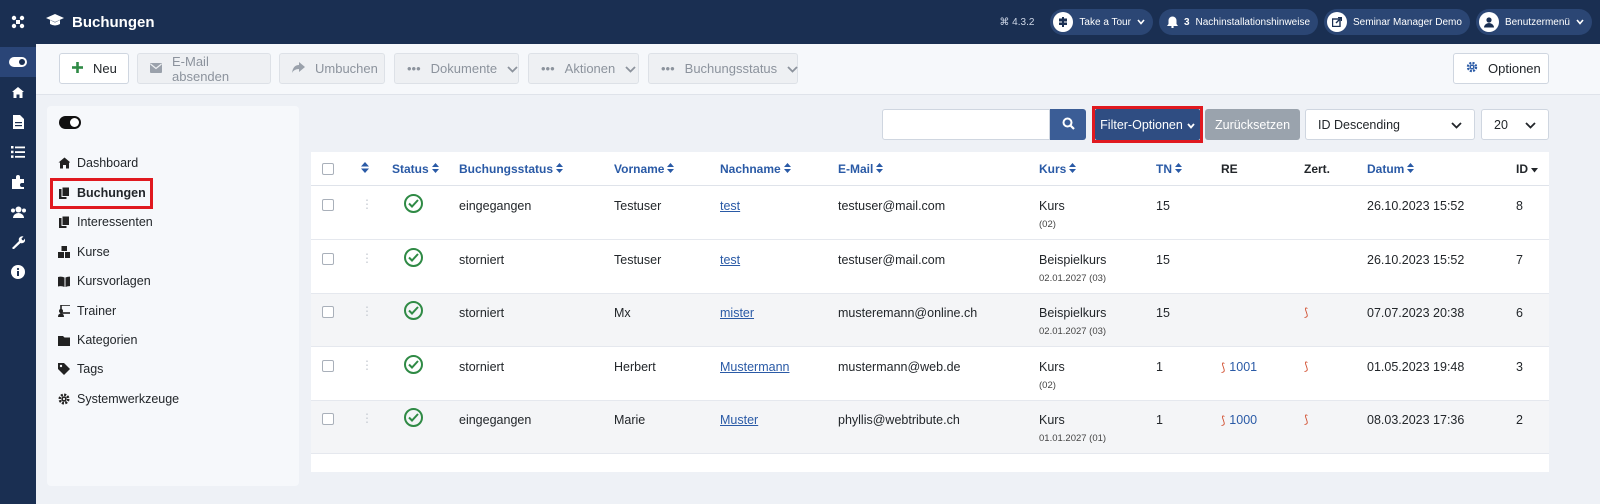 Image resolution: width=1600 pixels, height=504 pixels. What do you see at coordinates (80, 369) in the screenshot?
I see `sidebar-item-tags: Tags` at bounding box center [80, 369].